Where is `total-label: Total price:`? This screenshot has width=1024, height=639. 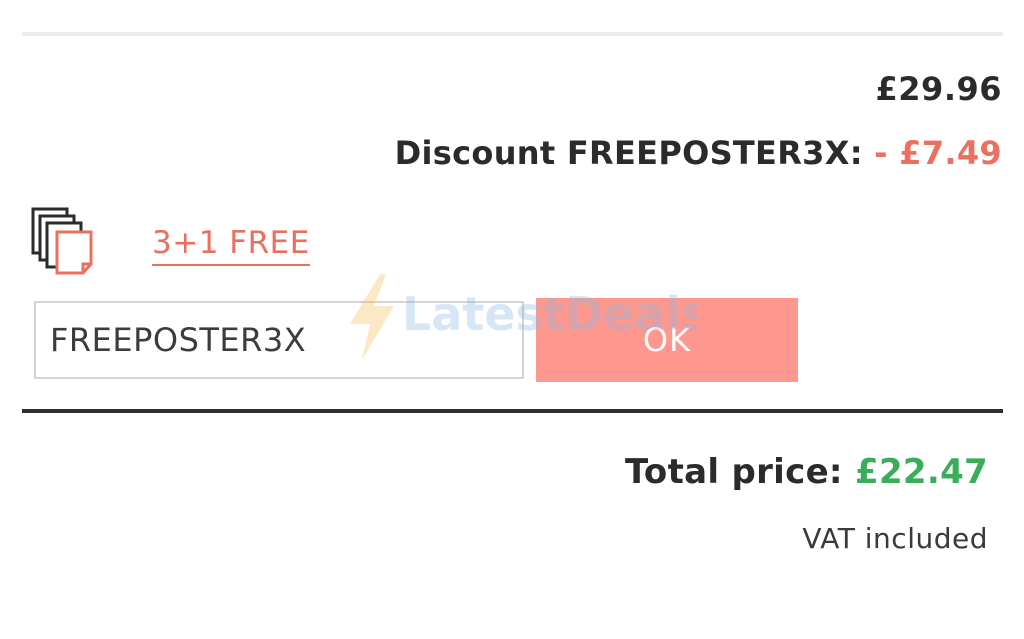 total-label: Total price: is located at coordinates (733, 472).